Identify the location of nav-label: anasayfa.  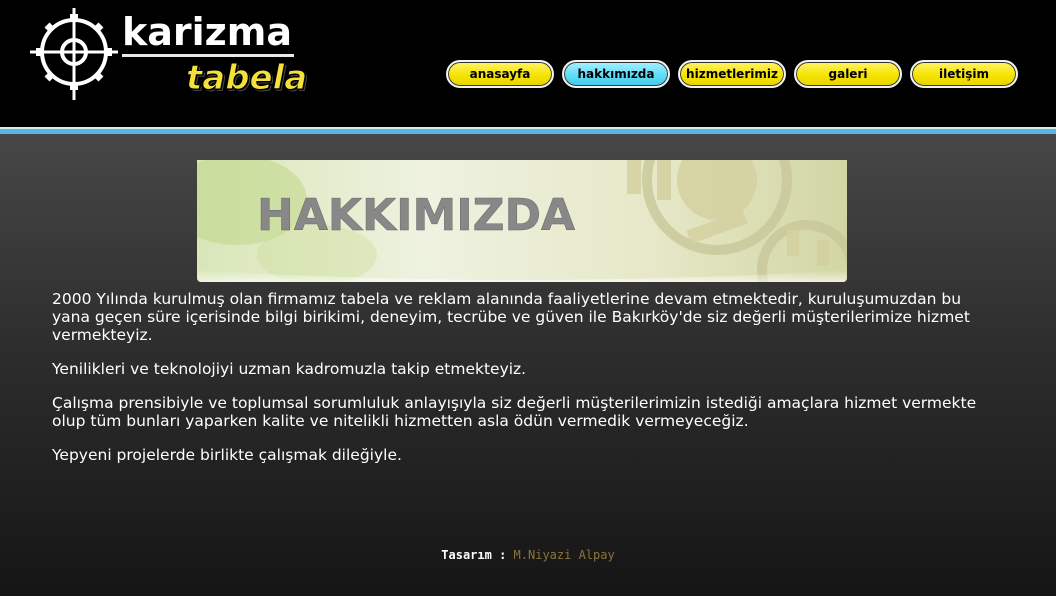
(500, 74).